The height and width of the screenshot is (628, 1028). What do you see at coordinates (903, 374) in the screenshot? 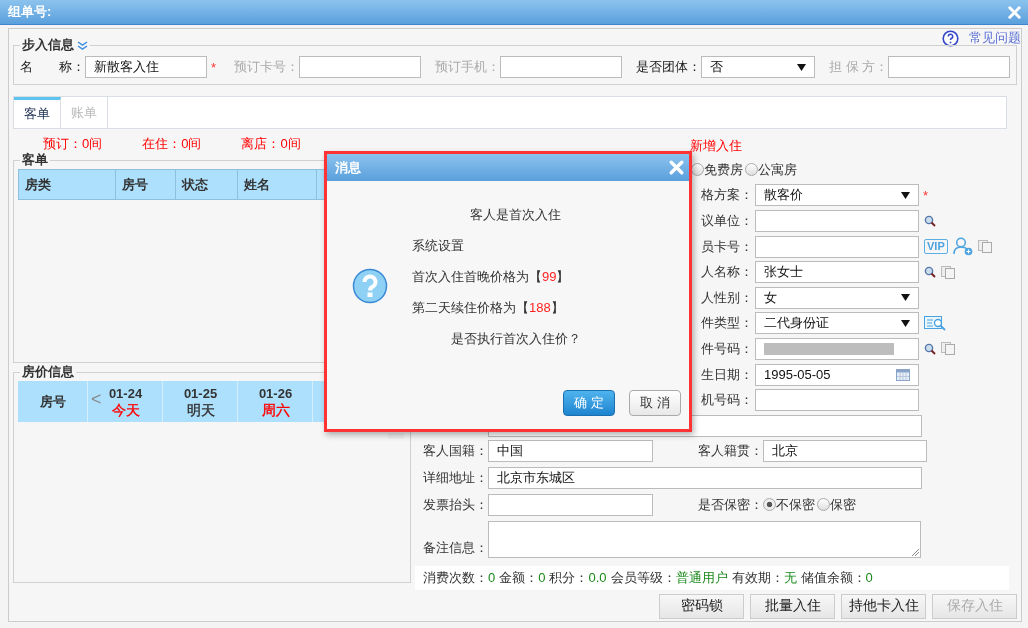
I see `calendar-icon` at bounding box center [903, 374].